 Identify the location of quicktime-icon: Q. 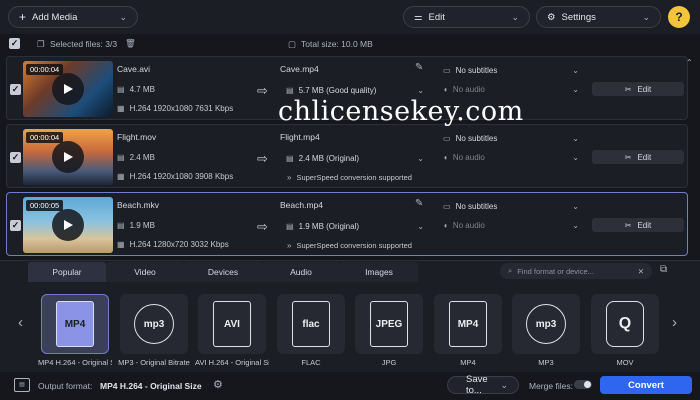
(625, 324).